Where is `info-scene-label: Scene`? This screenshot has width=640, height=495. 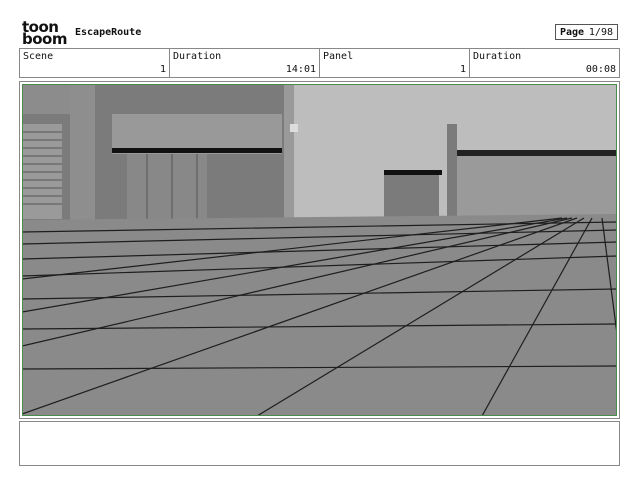
info-scene-label: Scene is located at coordinates (38, 56).